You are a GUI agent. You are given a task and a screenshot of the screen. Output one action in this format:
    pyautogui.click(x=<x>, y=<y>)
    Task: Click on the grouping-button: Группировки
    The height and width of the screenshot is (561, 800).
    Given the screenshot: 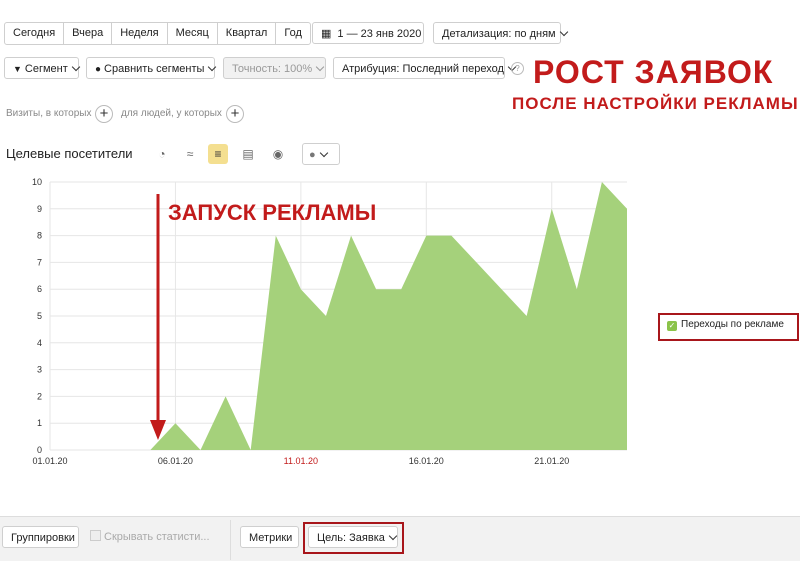 What is the action you would take?
    pyautogui.click(x=40, y=537)
    